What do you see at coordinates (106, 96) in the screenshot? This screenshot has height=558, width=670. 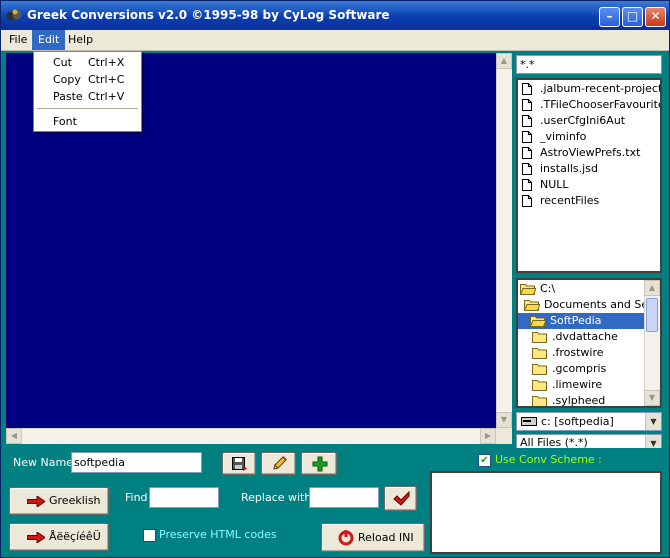 I see `menu-item-shortcut: Ctrl+V` at bounding box center [106, 96].